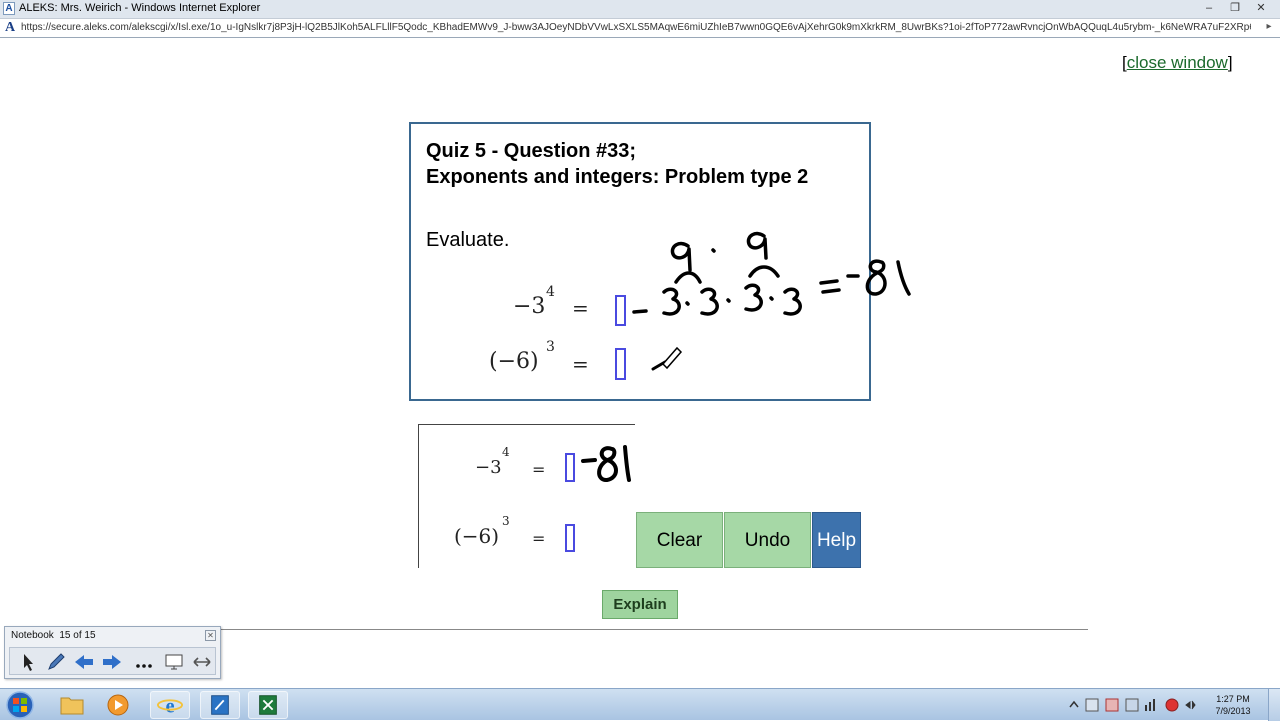 The image size is (1280, 722). Describe the element at coordinates (1233, 711) in the screenshot. I see `clock-date: 7/9/2013` at that location.